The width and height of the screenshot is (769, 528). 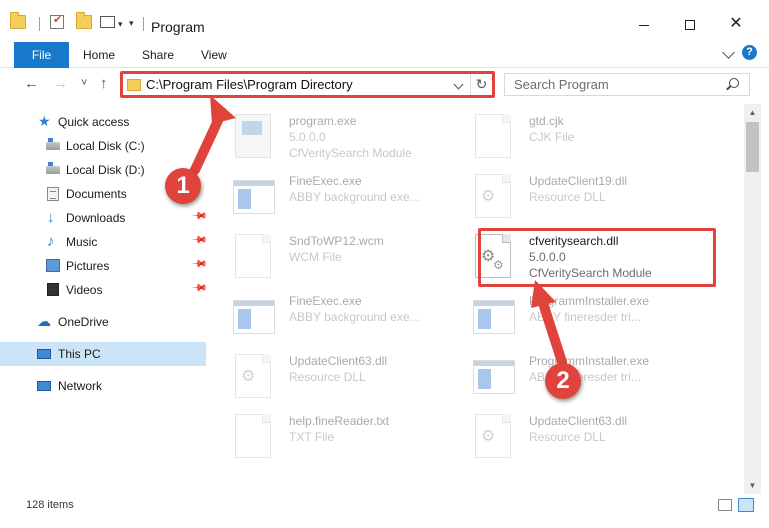 I want to click on tab-view: View, so click(x=214, y=55).